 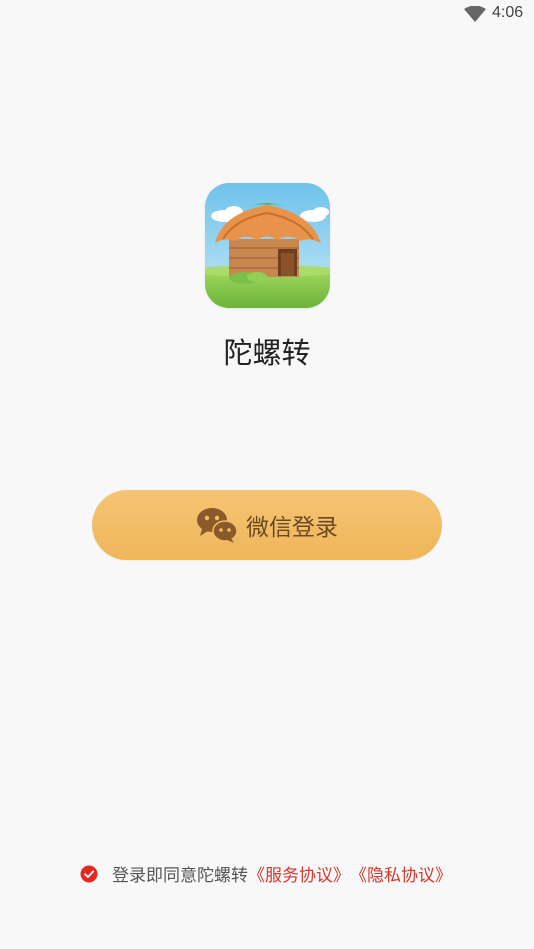 What do you see at coordinates (89, 874) in the screenshot?
I see `checked-circle-icon` at bounding box center [89, 874].